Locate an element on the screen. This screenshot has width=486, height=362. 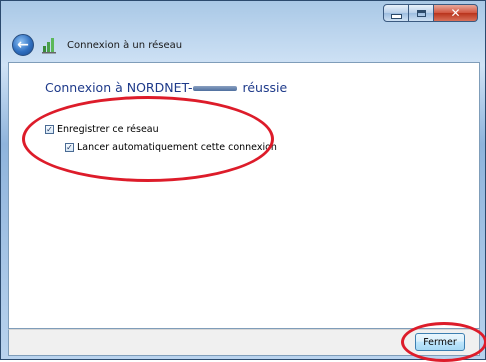
heading-suffix: réussie is located at coordinates (265, 87).